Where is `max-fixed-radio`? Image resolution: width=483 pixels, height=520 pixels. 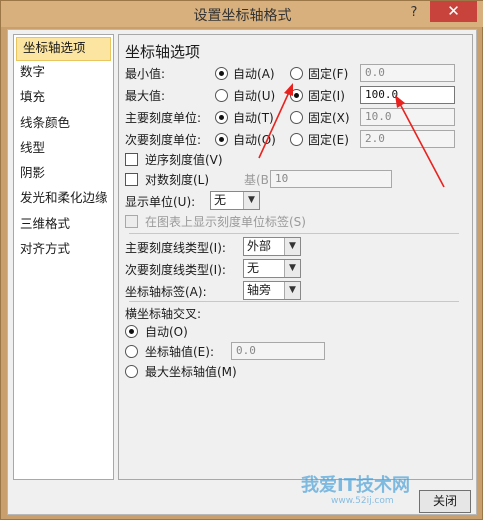
max-fixed-radio is located at coordinates (296, 95).